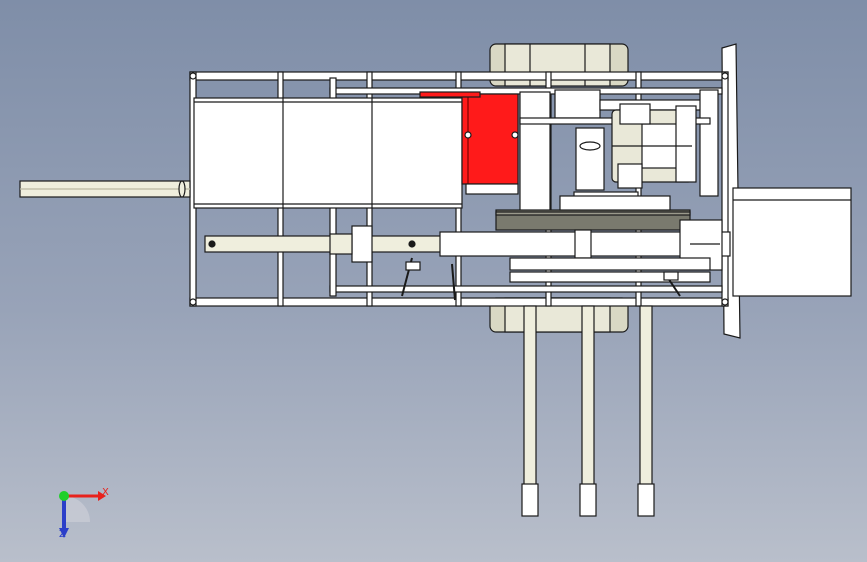  I want to click on lower-linkages, so click(556, 279).